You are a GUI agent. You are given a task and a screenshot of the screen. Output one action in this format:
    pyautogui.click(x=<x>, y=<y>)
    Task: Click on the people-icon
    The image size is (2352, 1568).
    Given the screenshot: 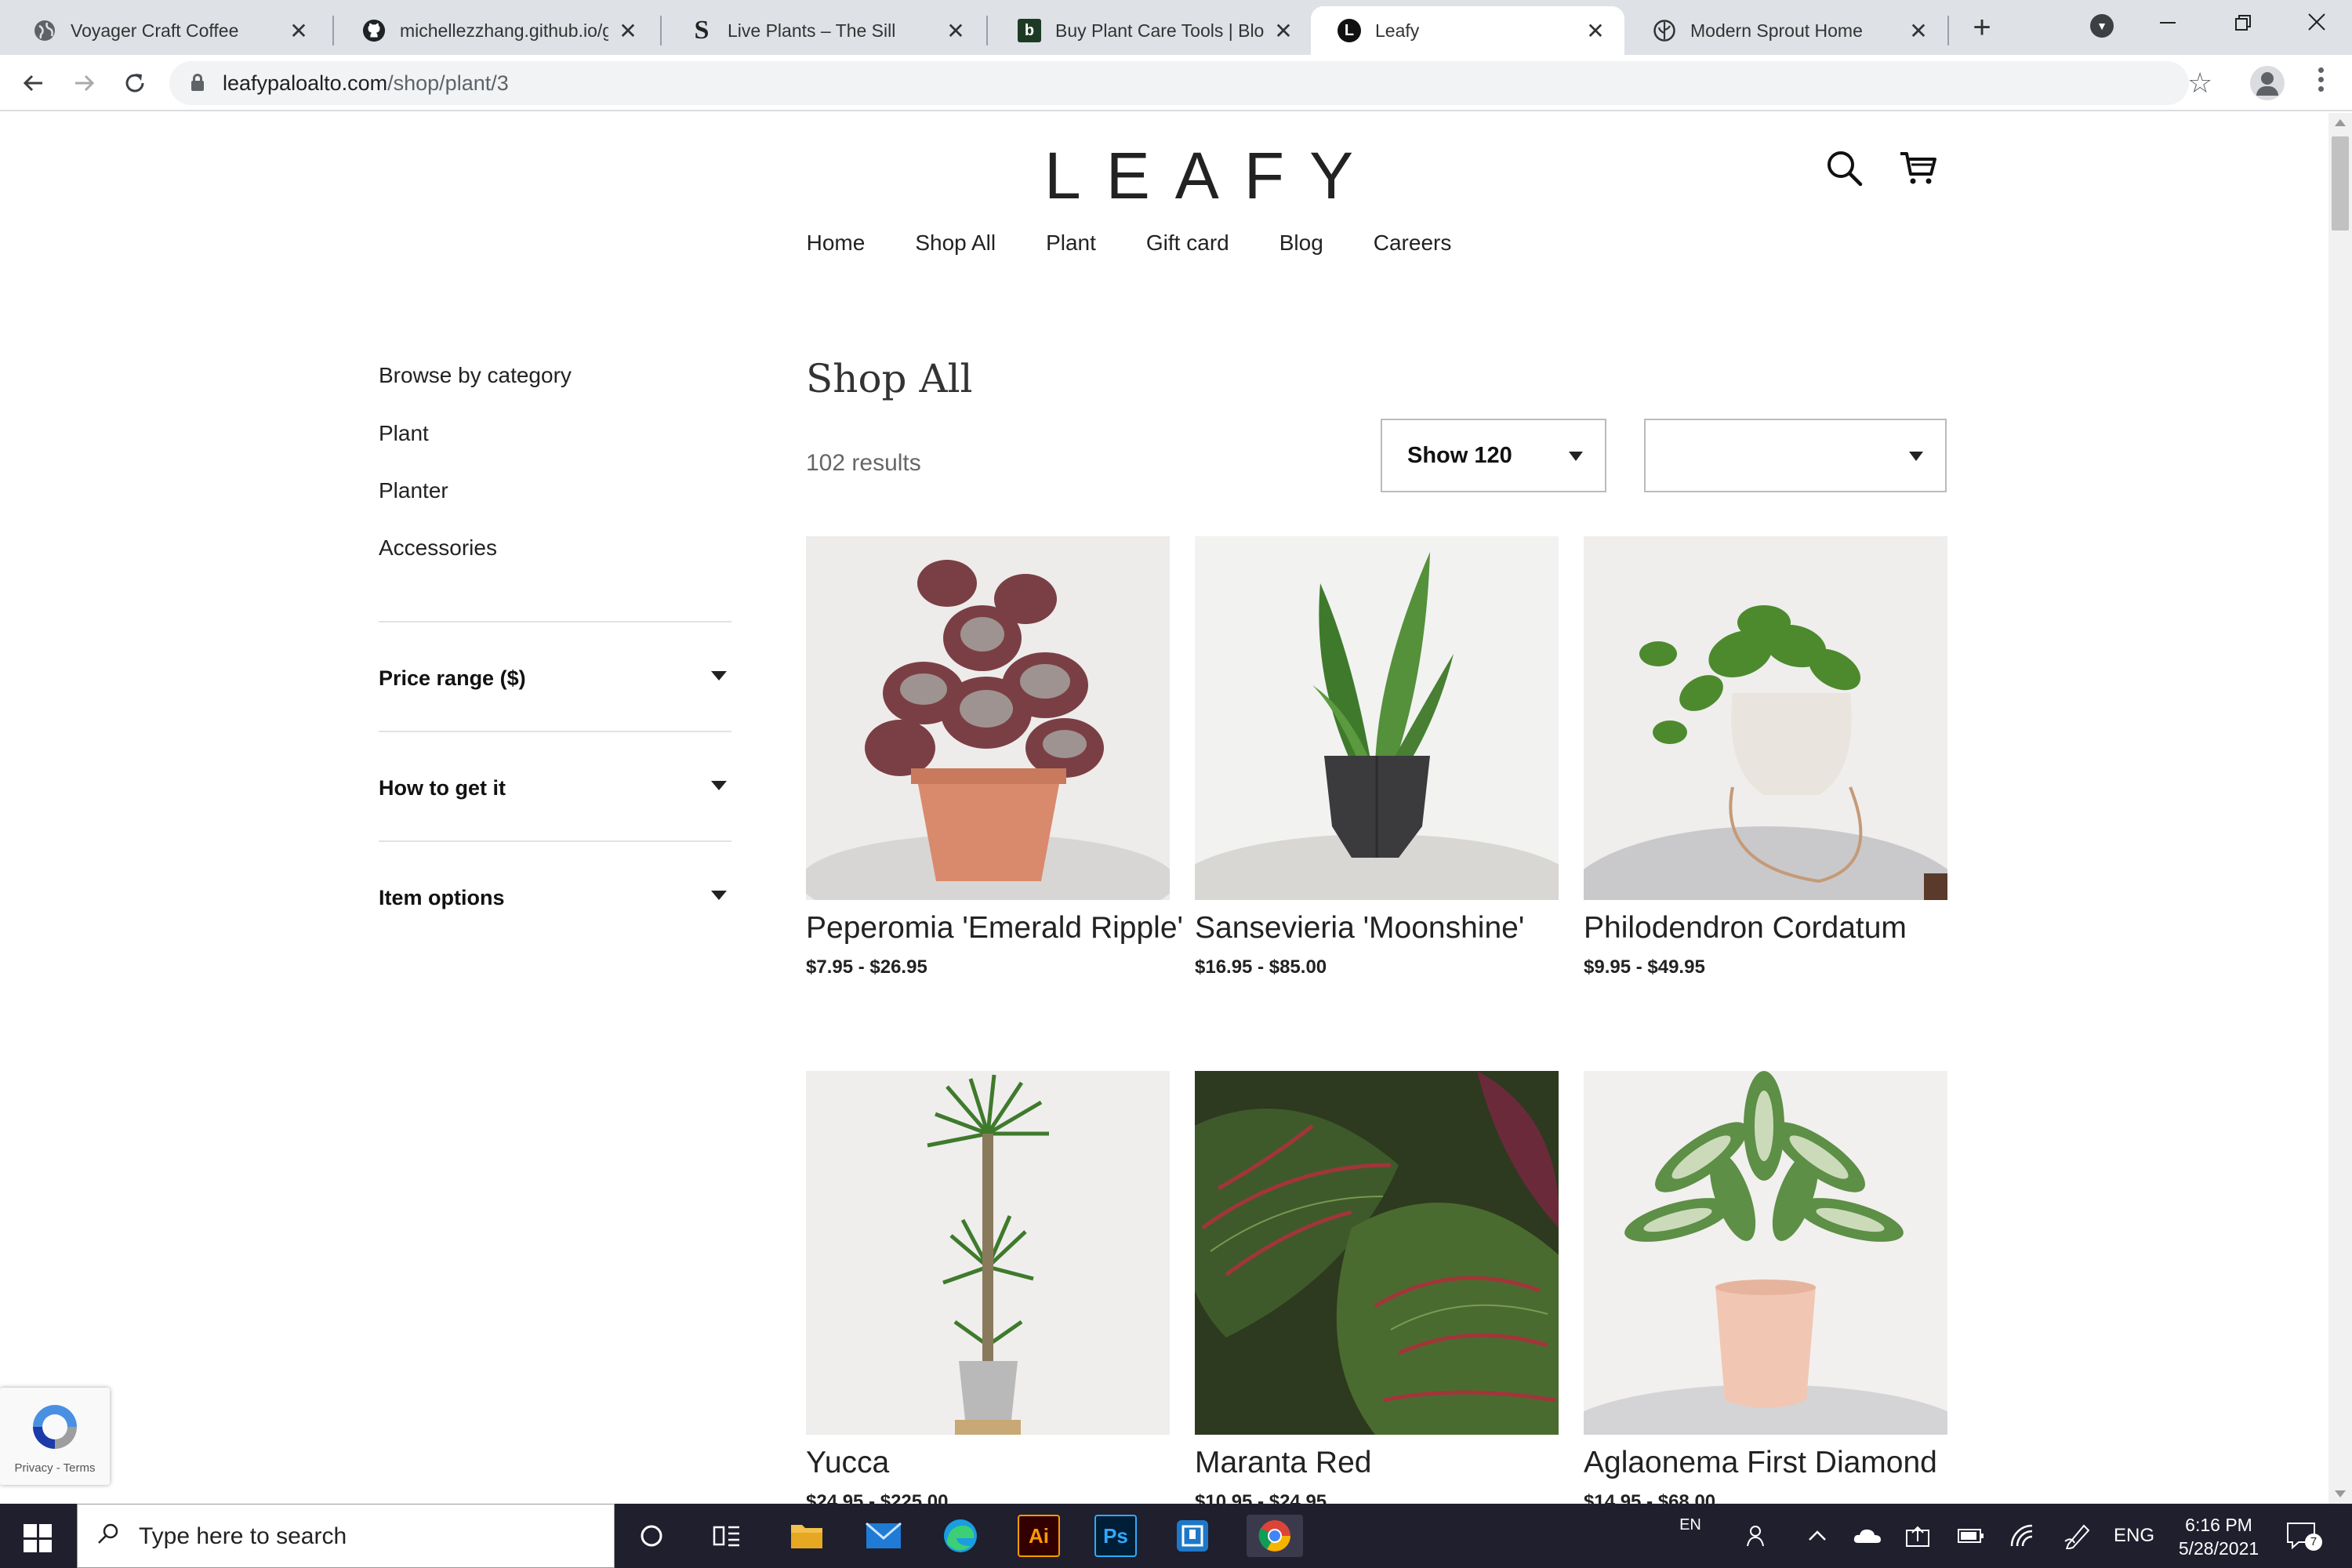 What is the action you would take?
    pyautogui.click(x=1757, y=1536)
    